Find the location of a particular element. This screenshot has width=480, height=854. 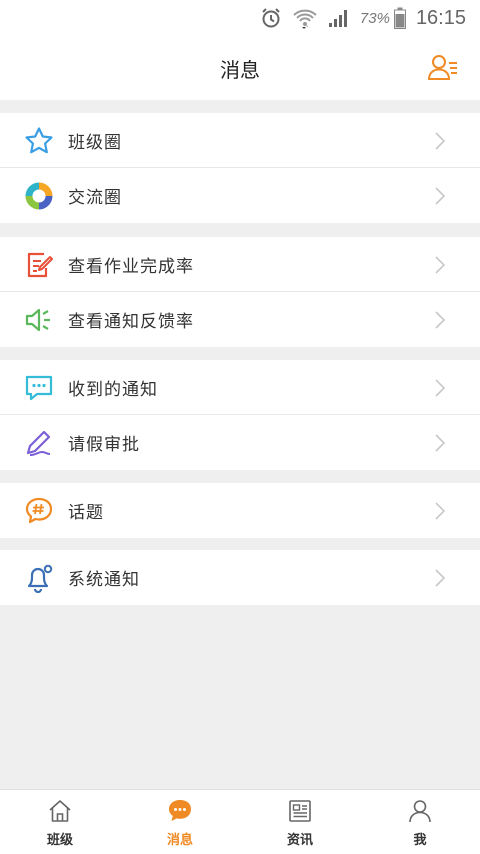

signal-icon is located at coordinates (339, 18).